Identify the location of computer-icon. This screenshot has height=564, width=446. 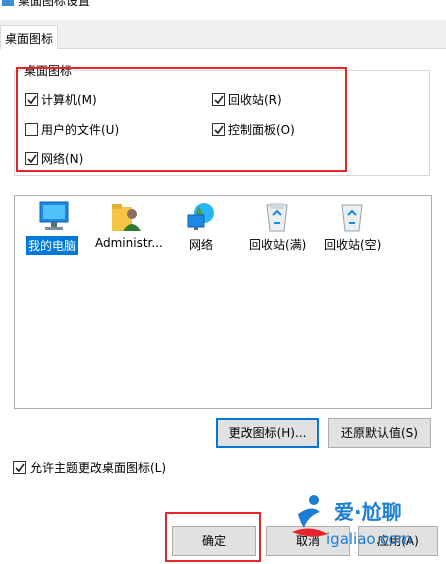
(54, 217).